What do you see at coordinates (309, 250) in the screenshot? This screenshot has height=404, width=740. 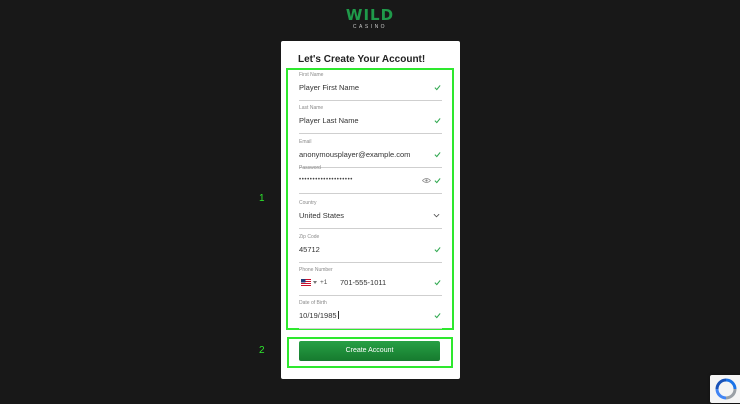 I see `zip-code-input: 45712` at bounding box center [309, 250].